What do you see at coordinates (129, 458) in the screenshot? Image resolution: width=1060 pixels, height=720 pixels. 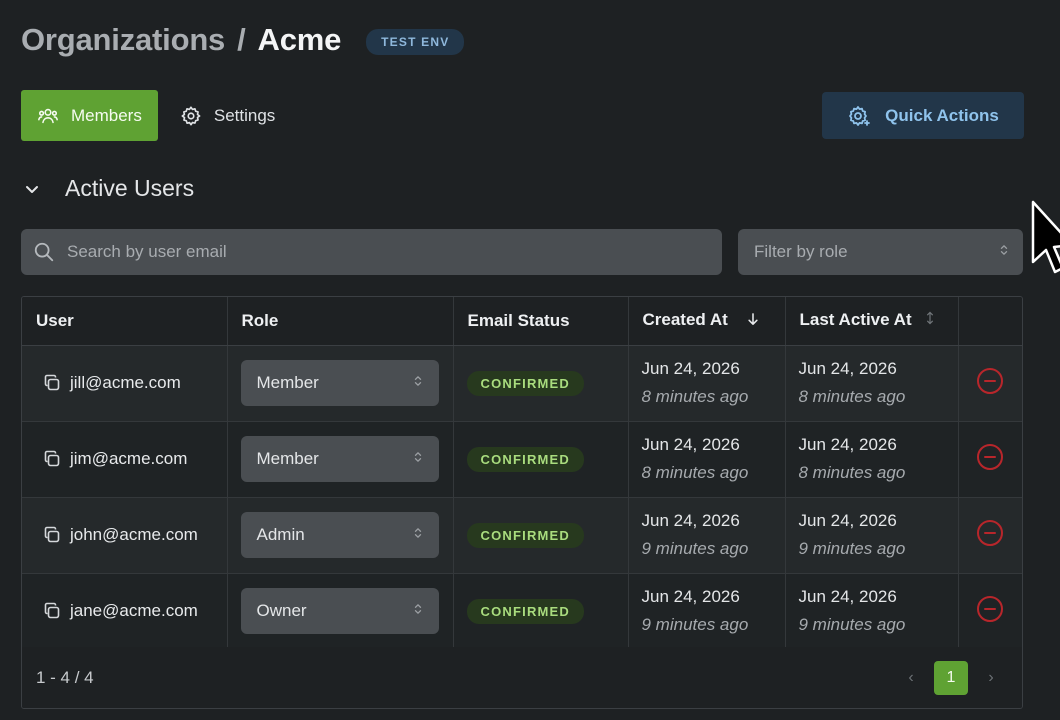 I see `user-email: jim@acme.com` at bounding box center [129, 458].